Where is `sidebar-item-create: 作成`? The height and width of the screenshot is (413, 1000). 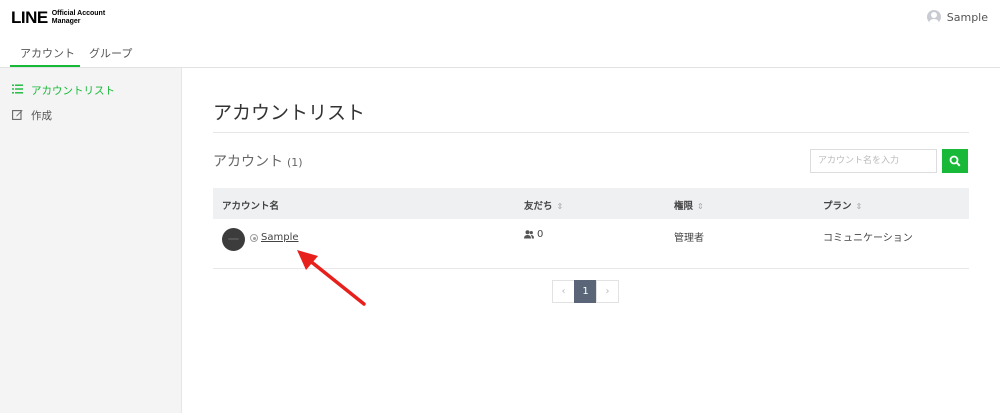
sidebar-item-create: 作成 is located at coordinates (32, 115).